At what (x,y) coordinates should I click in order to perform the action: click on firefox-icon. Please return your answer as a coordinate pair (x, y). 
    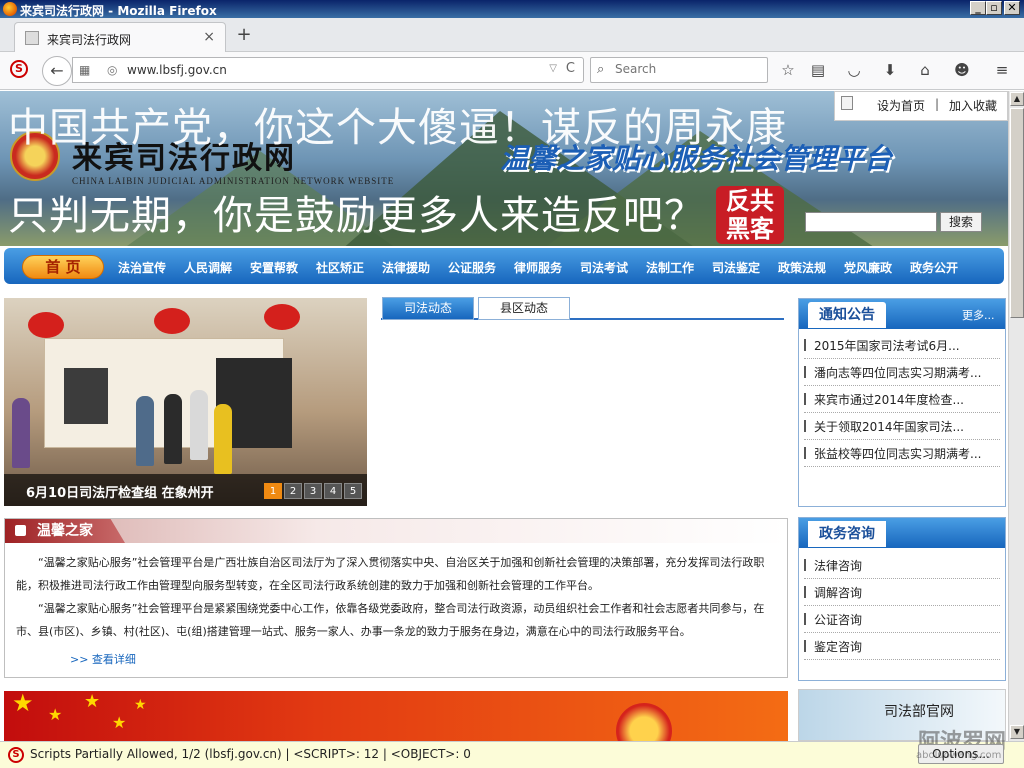
    Looking at the image, I should click on (10, 9).